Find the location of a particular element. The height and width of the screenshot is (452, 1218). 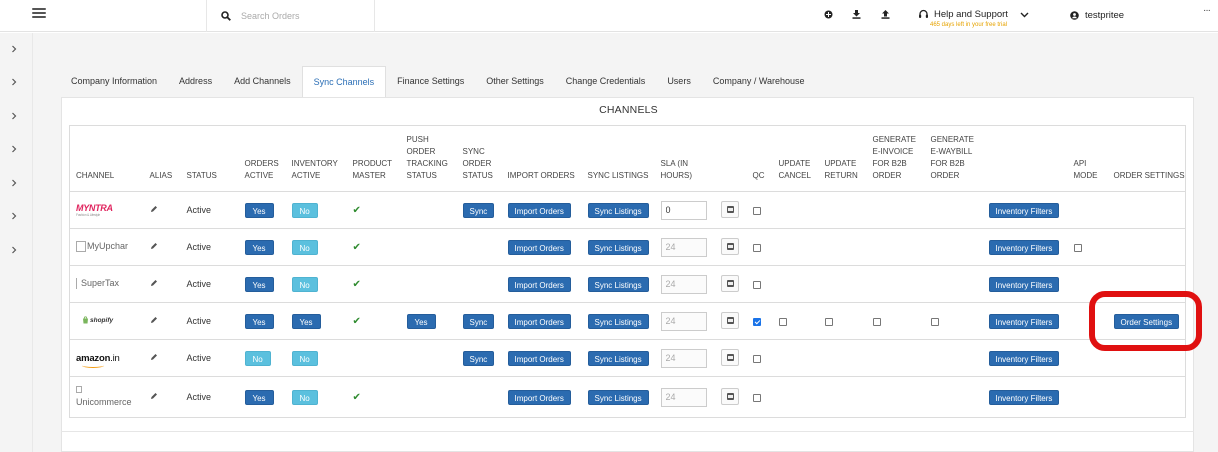

tab-users: Users is located at coordinates (679, 82).